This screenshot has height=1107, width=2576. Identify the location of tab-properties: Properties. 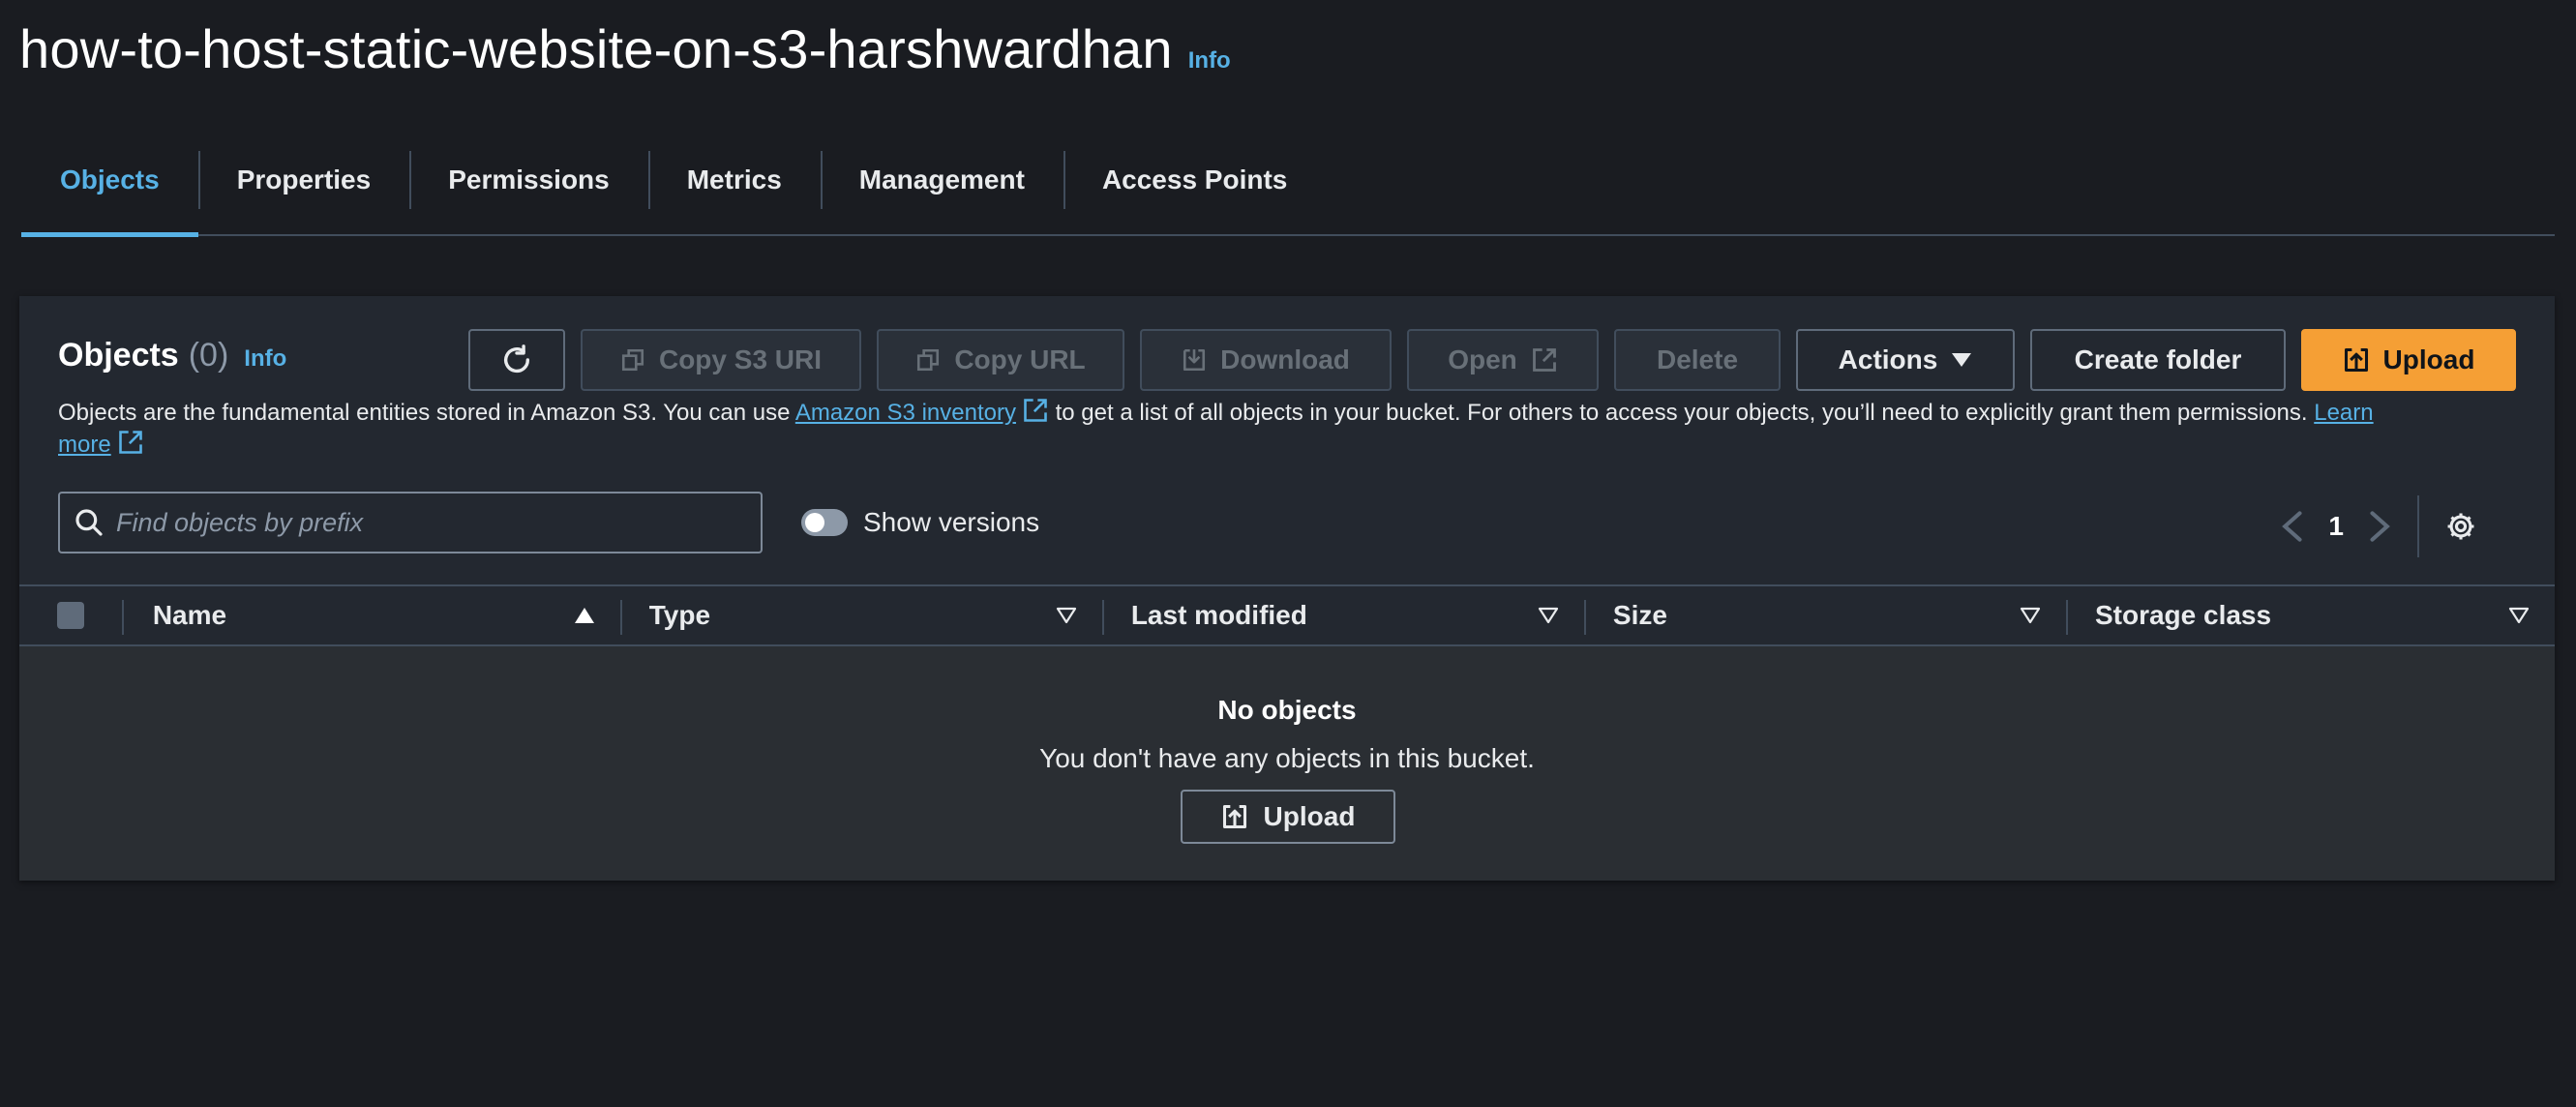
(303, 189).